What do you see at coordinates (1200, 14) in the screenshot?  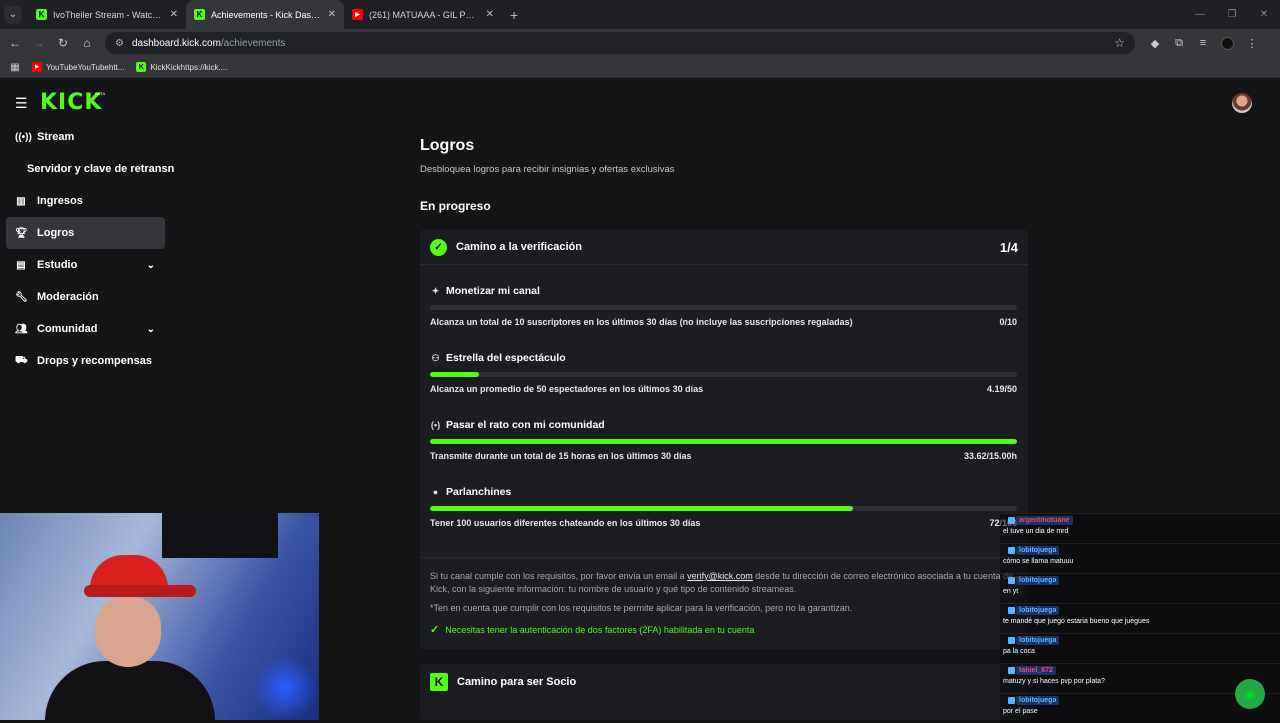 I see `minimize-icon: —` at bounding box center [1200, 14].